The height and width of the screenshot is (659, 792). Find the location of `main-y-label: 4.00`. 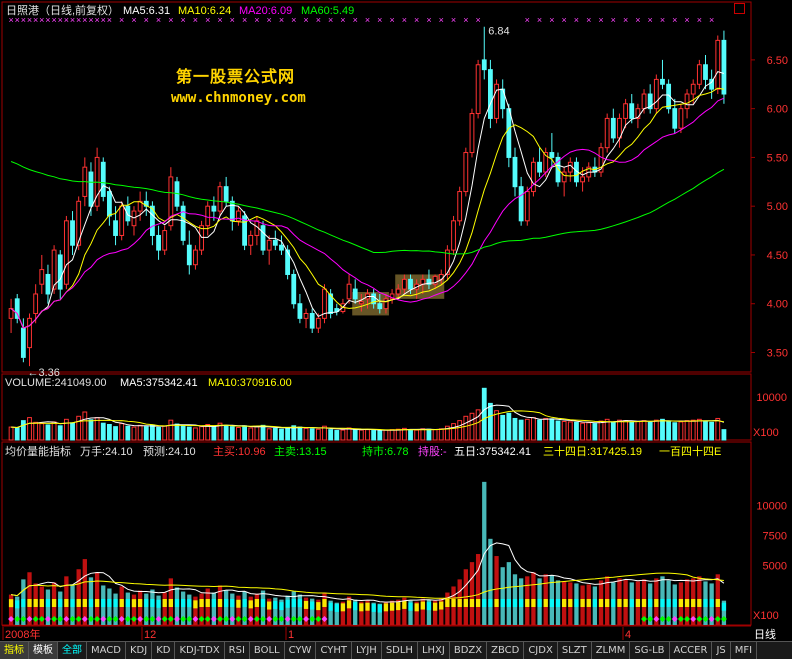

main-y-label: 4.00 is located at coordinates (777, 305).